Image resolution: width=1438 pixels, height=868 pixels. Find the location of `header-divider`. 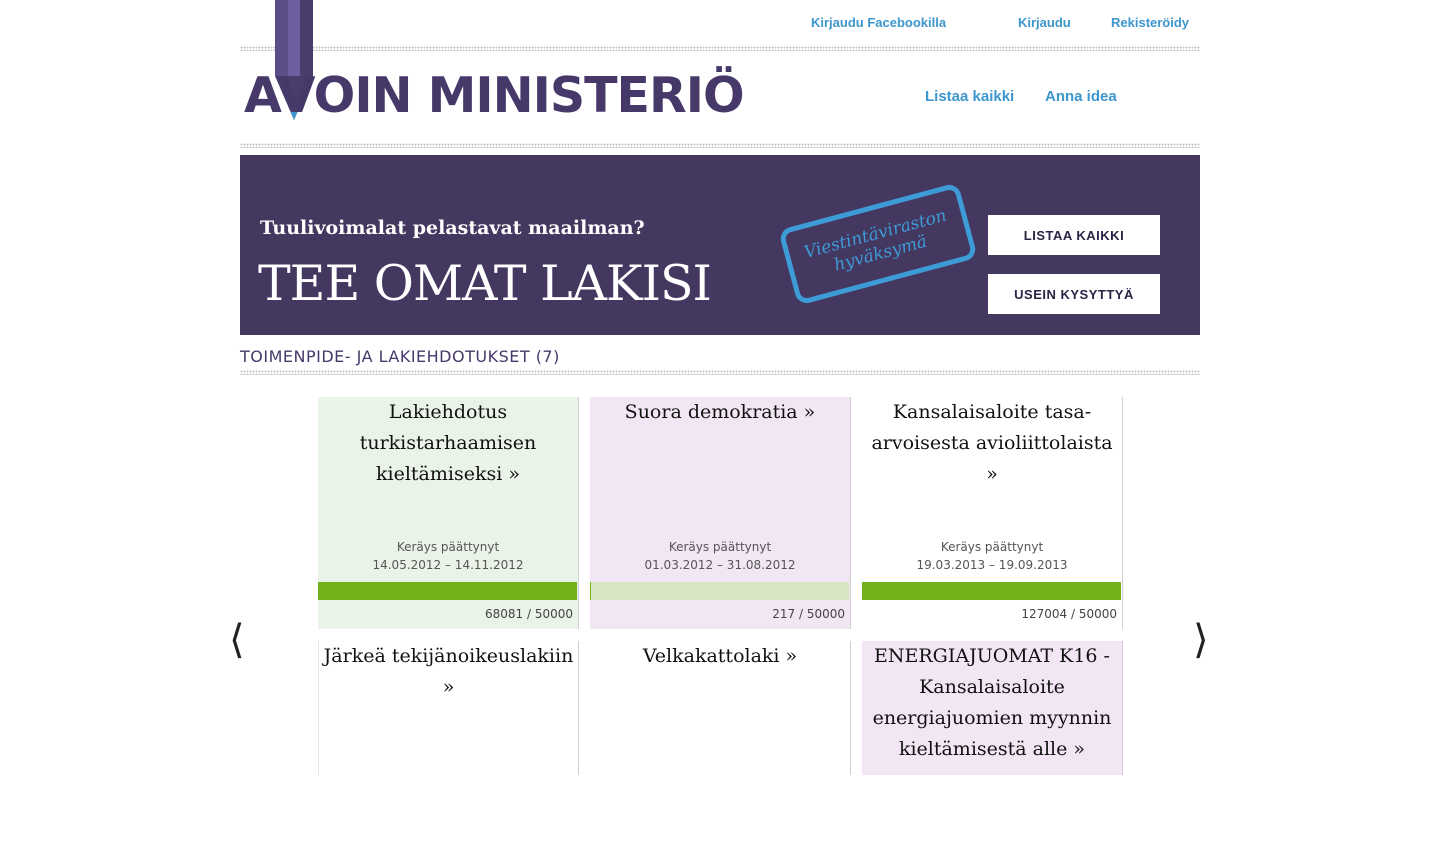

header-divider is located at coordinates (720, 145).